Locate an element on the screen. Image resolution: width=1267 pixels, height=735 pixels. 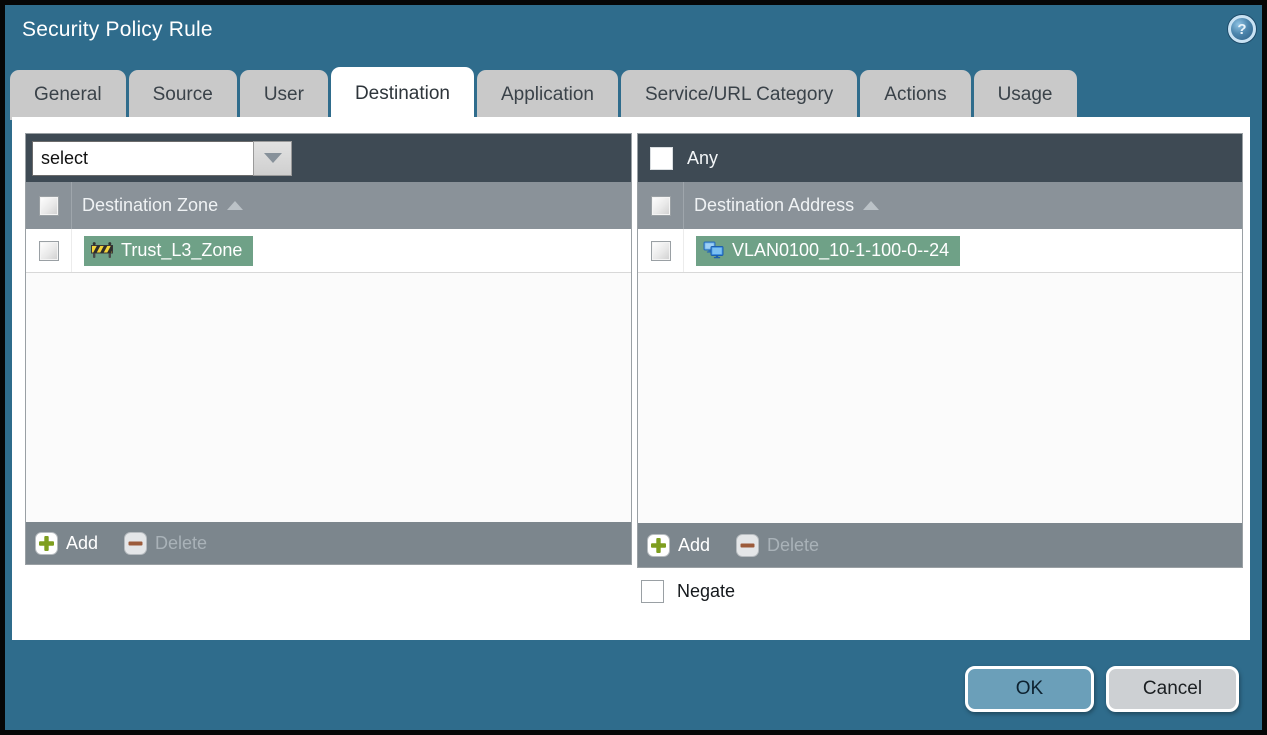
zone-table-header: Destination Zone is located at coordinates (328, 205).